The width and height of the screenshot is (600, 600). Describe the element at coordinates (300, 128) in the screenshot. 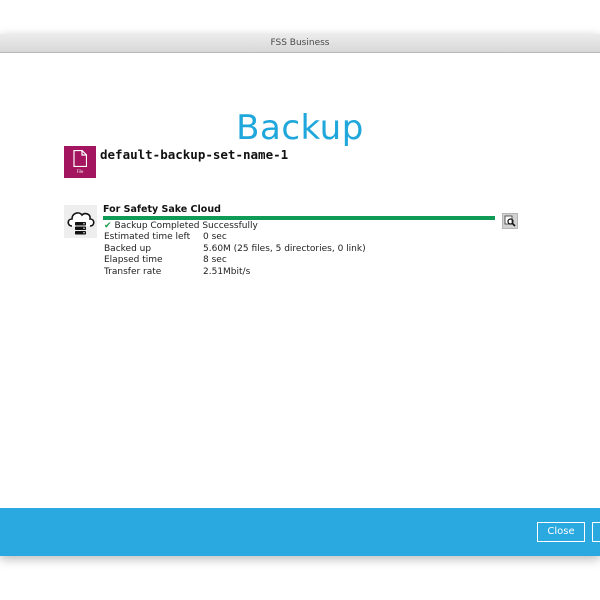

I see `page-title: Backup` at that location.